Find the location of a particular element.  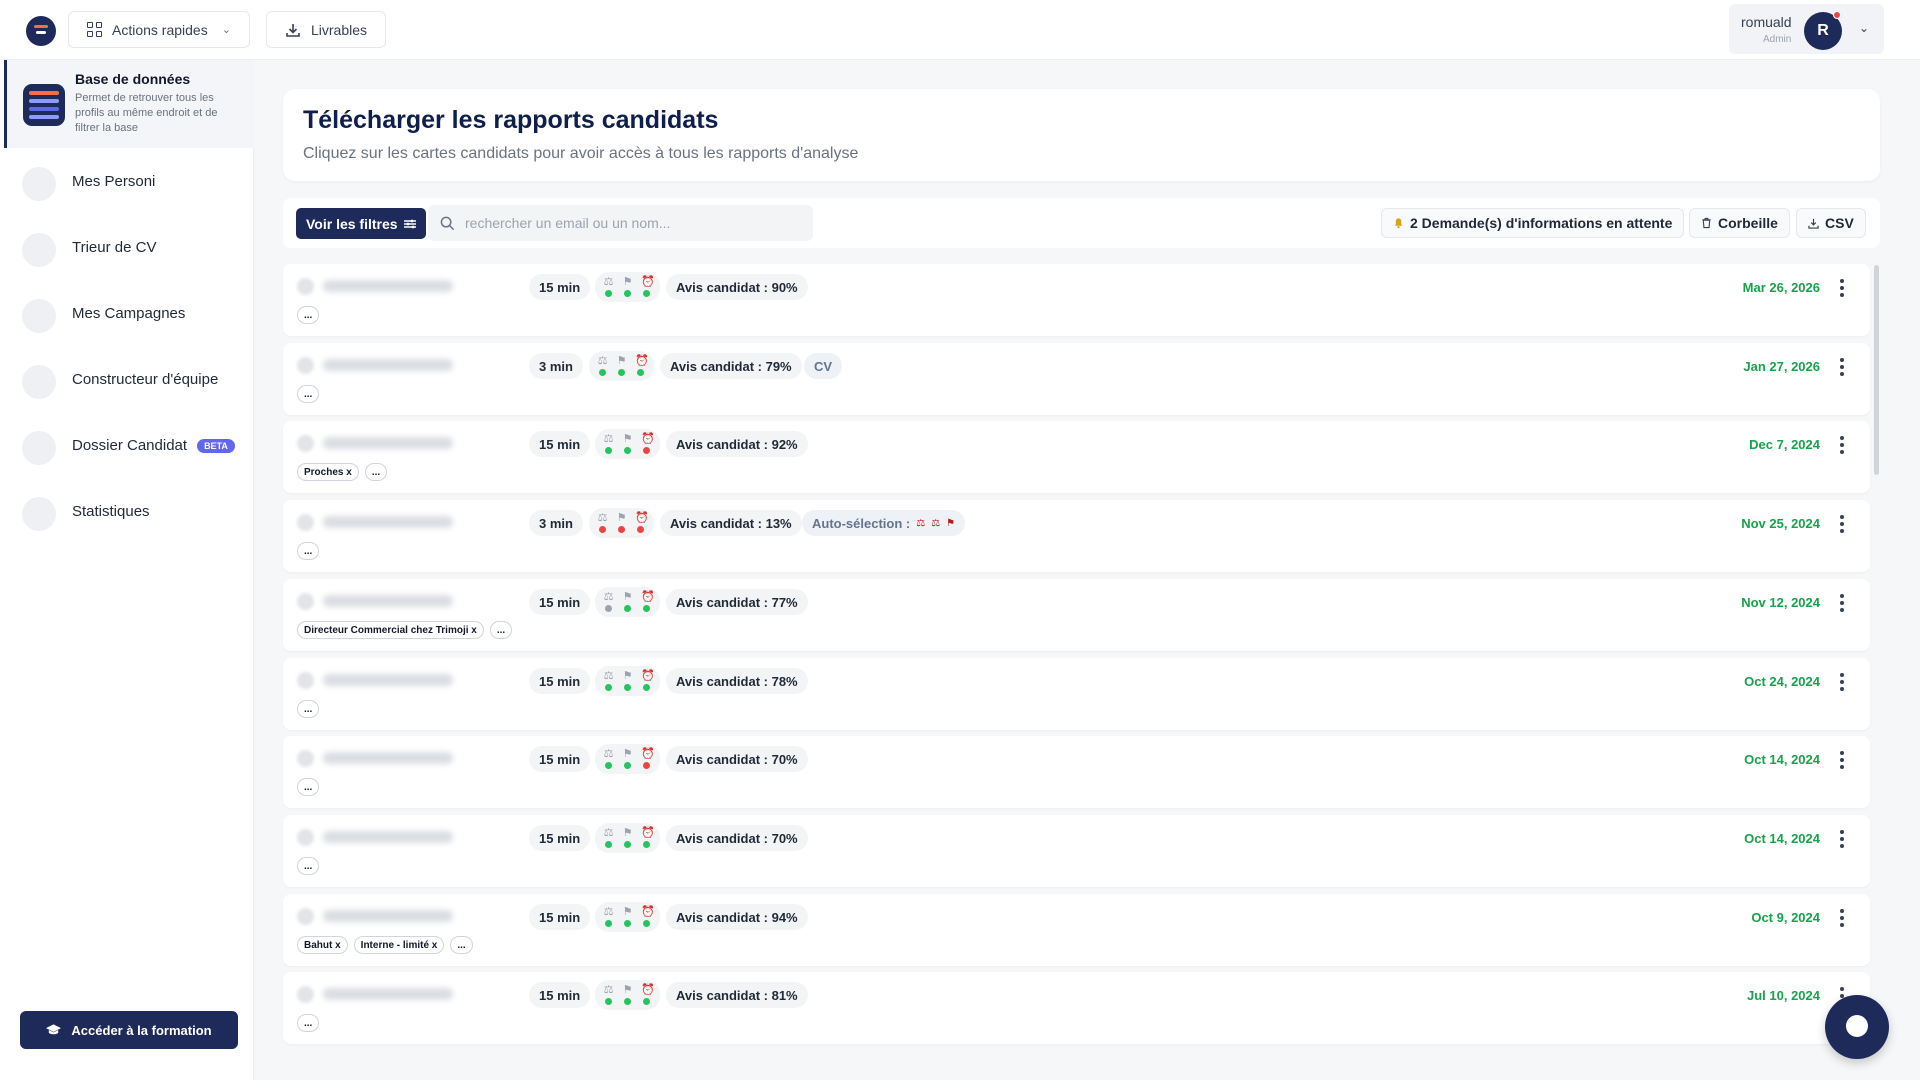

test-status-indicator: ⏰ is located at coordinates (648, 759).